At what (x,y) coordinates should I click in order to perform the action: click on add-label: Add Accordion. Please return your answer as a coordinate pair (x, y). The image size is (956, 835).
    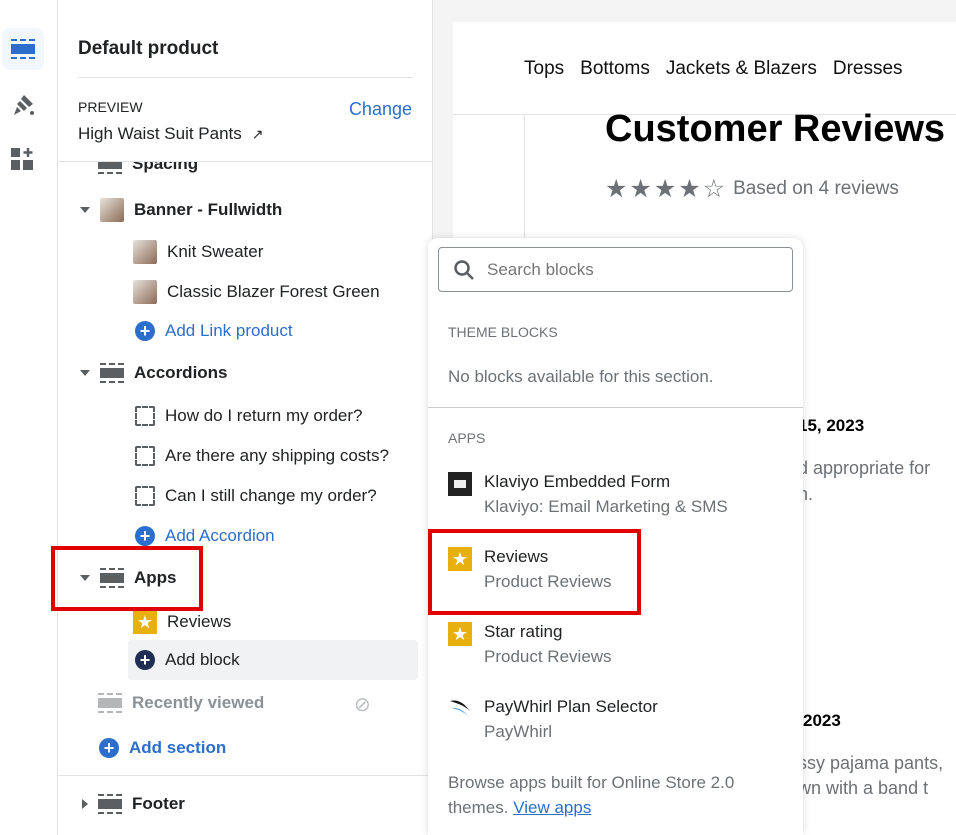
    Looking at the image, I should click on (220, 535).